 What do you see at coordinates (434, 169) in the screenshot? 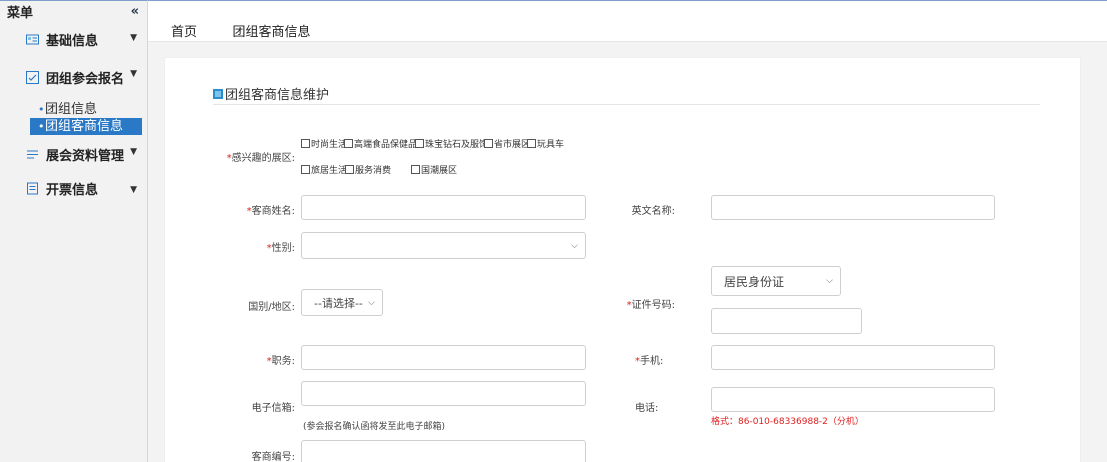
I see `interest-checkbox-guochao: 国潮展区` at bounding box center [434, 169].